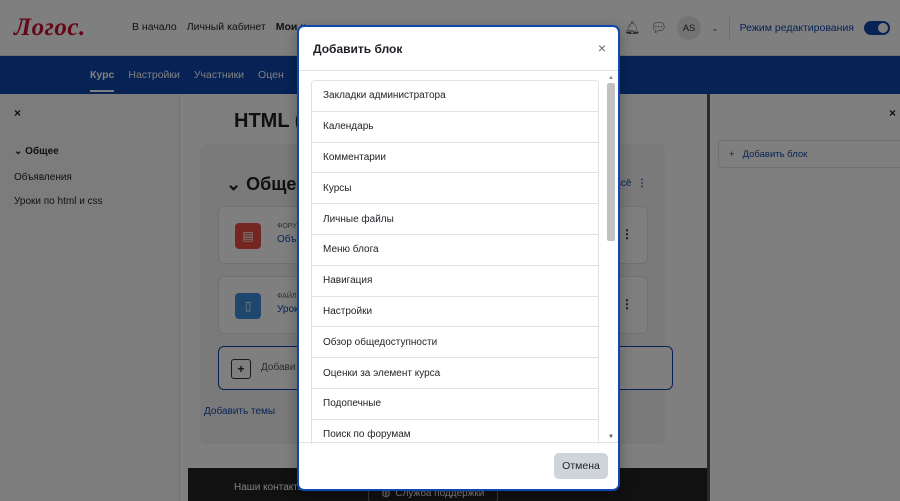 The image size is (900, 501). I want to click on scroll-down-arrow-icon: ▼, so click(611, 437).